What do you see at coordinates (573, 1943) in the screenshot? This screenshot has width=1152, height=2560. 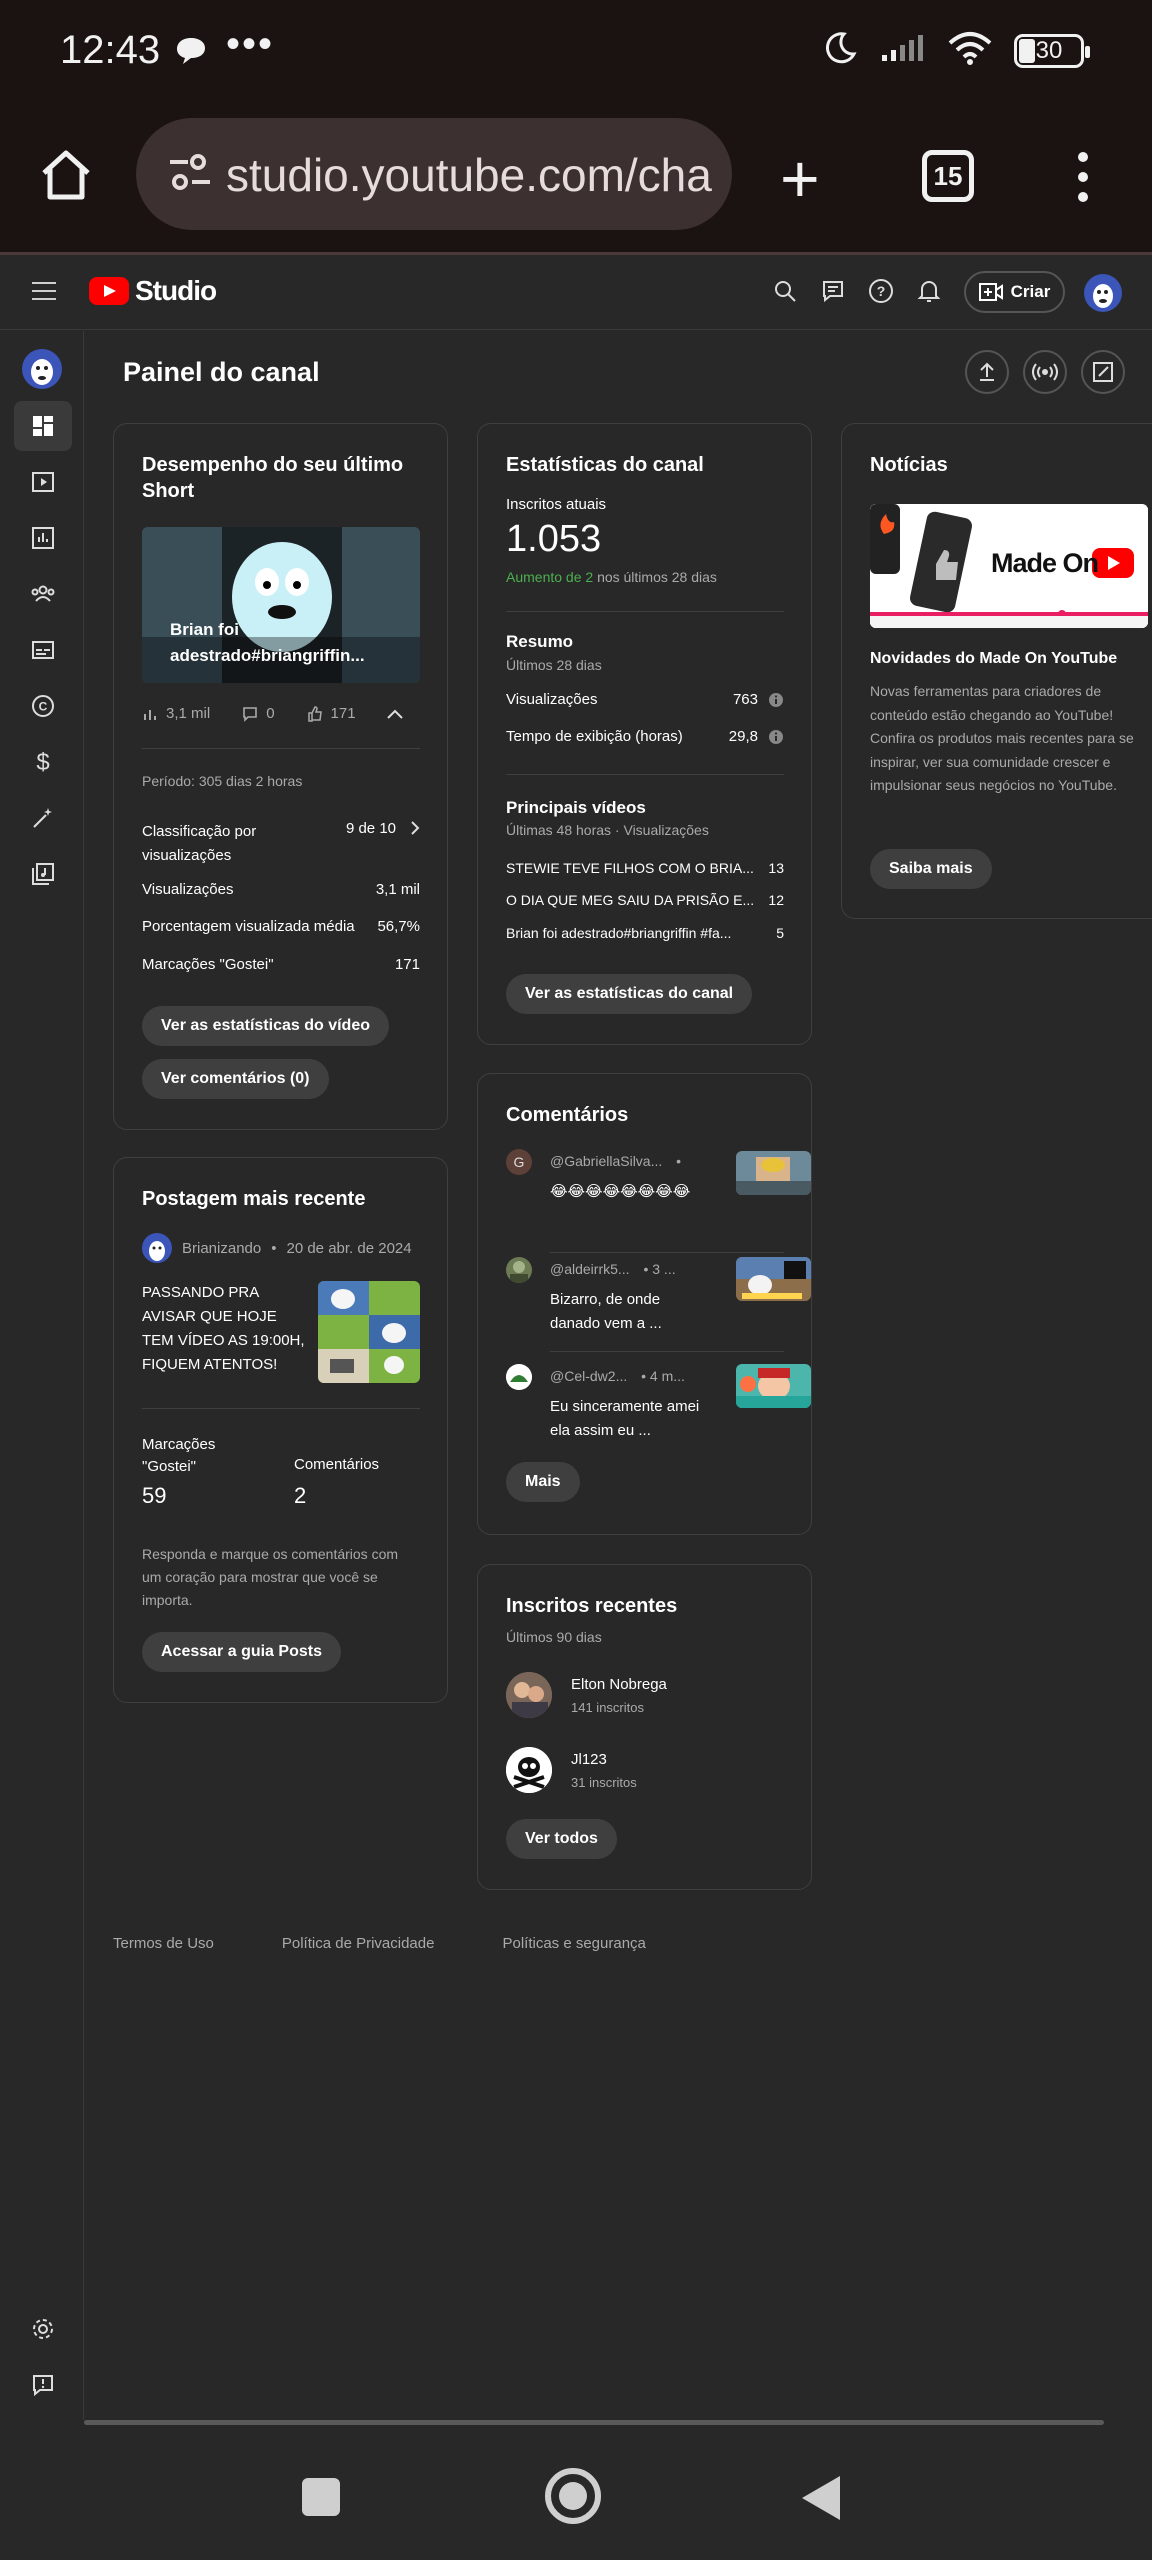 I see `footer-link-policies: Políticas e segurança` at bounding box center [573, 1943].